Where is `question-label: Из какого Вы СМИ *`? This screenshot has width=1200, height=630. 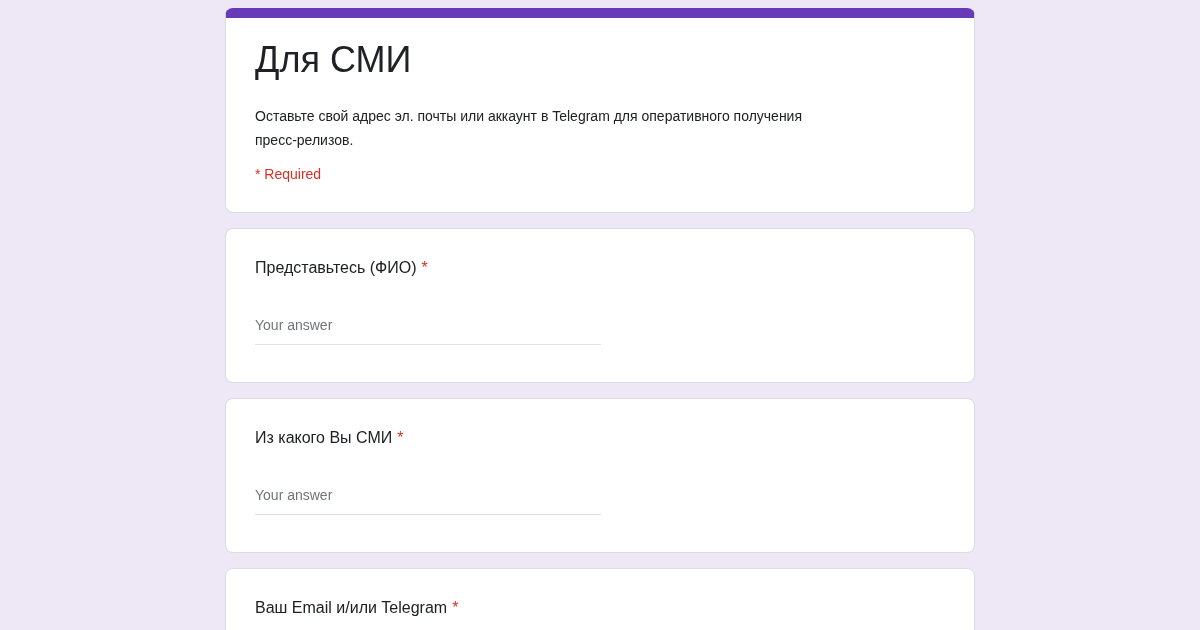
question-label: Из какого Вы СМИ * is located at coordinates (330, 438).